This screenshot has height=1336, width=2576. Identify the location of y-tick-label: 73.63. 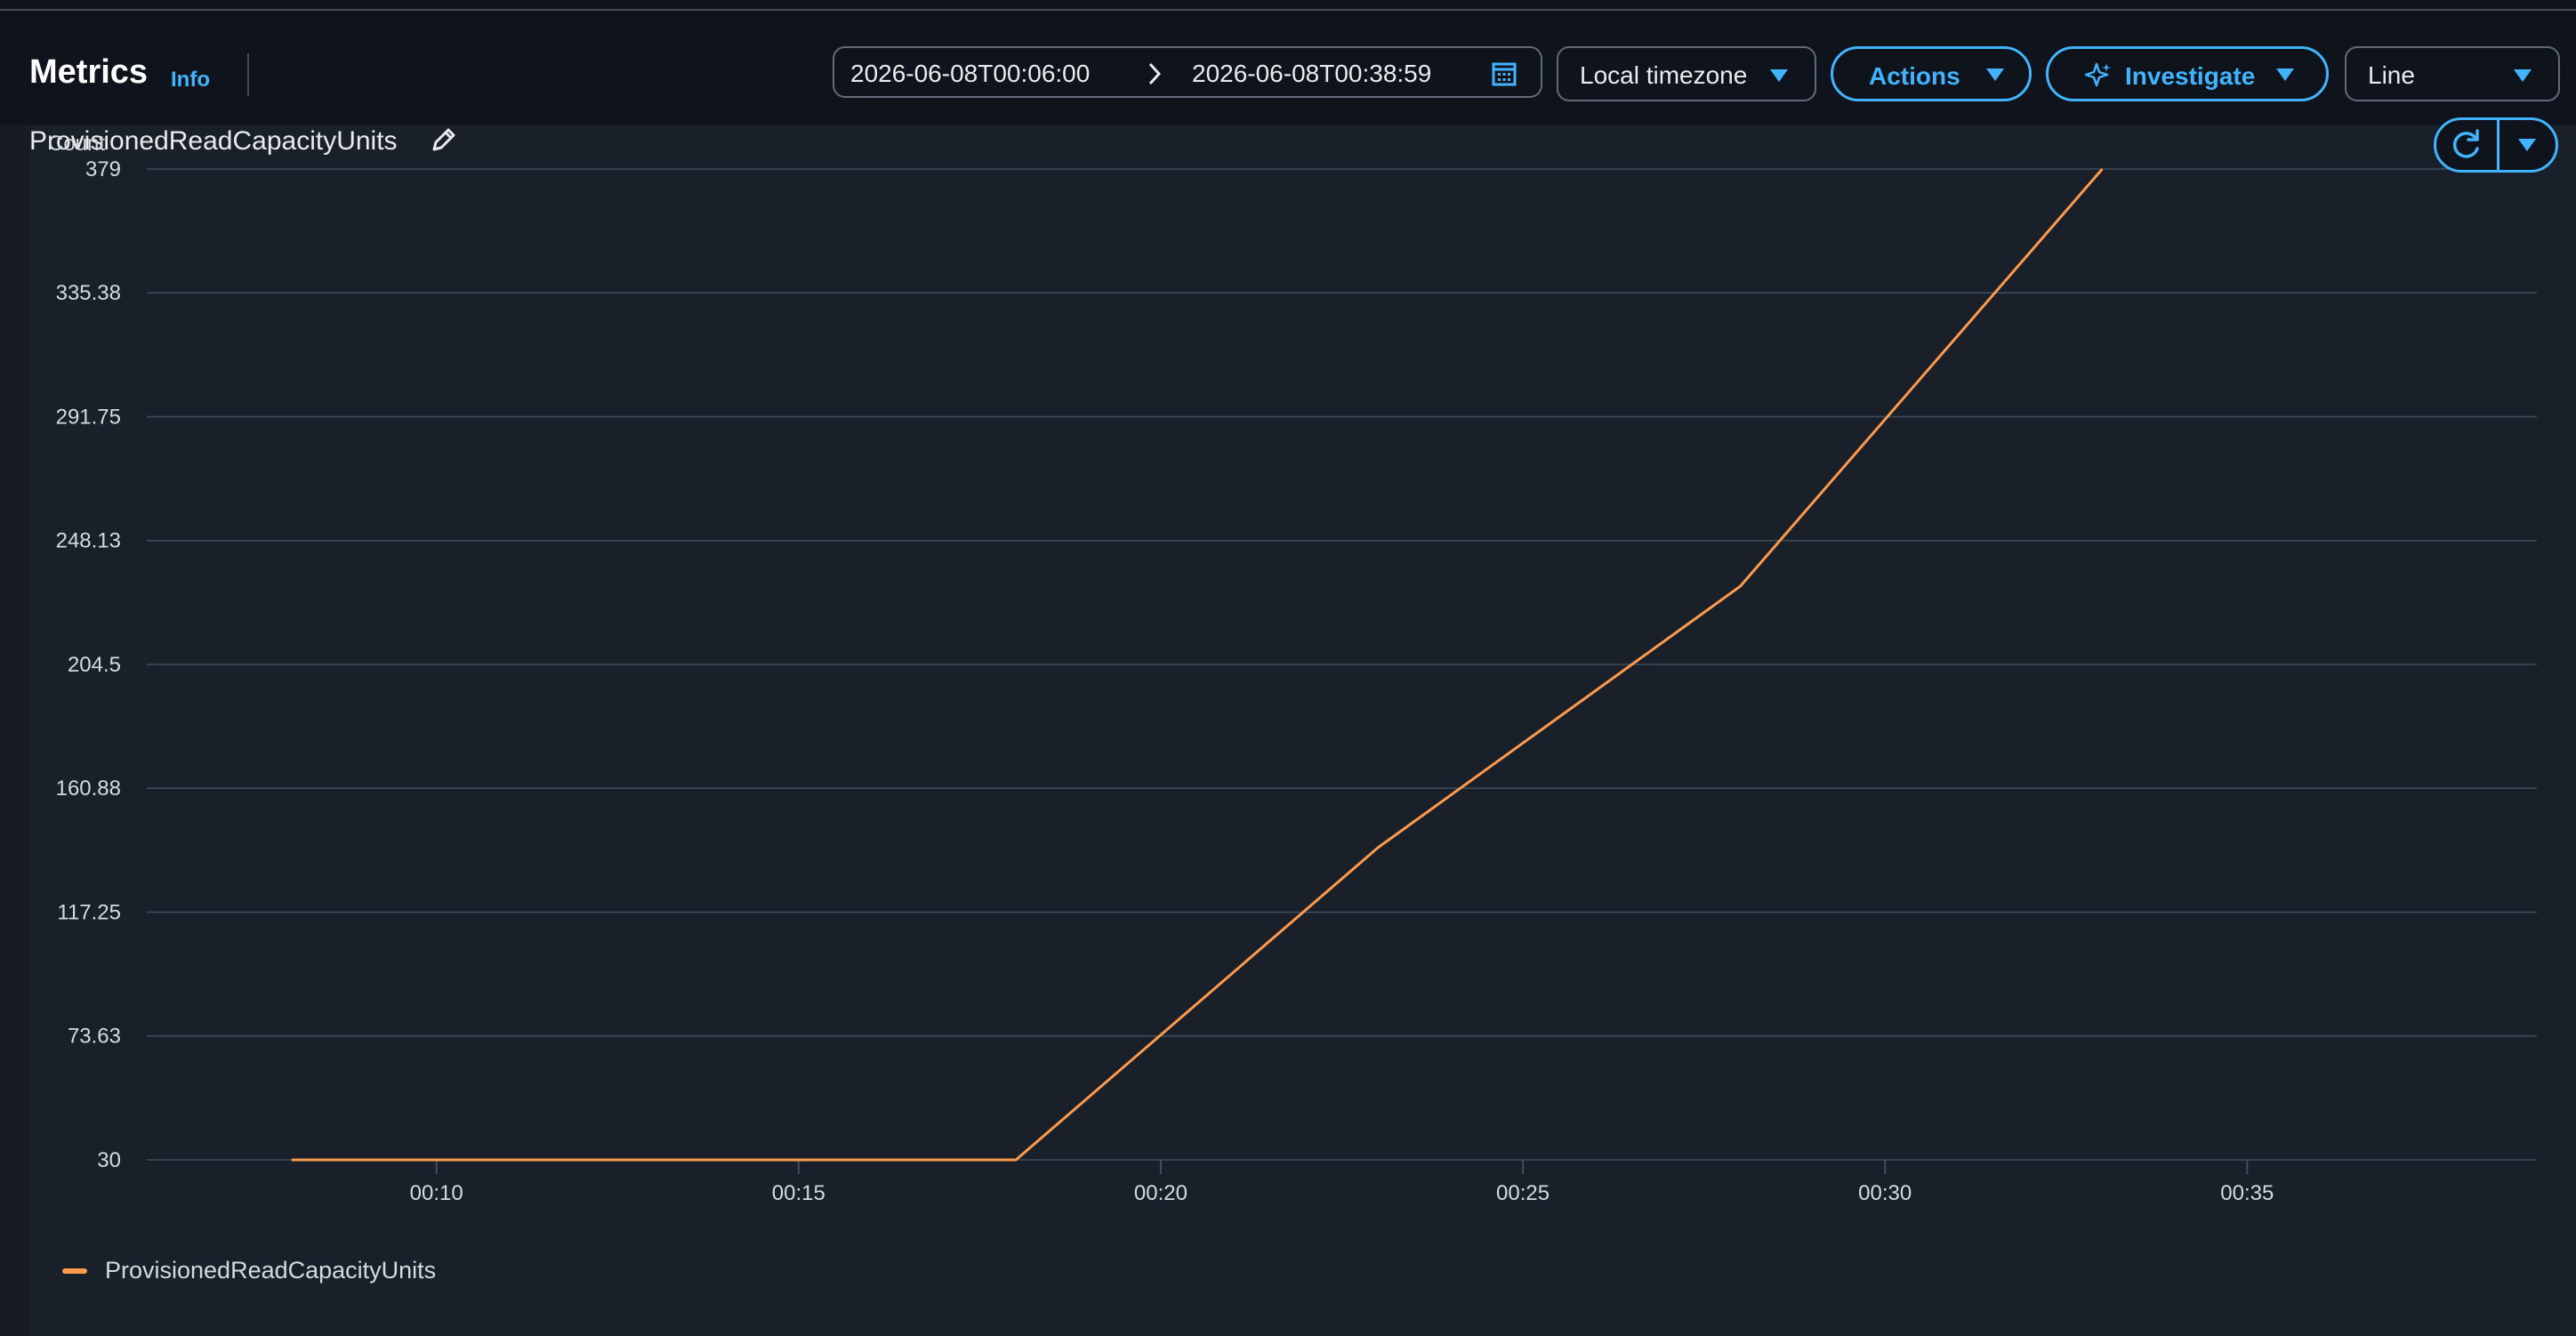
(94, 1037).